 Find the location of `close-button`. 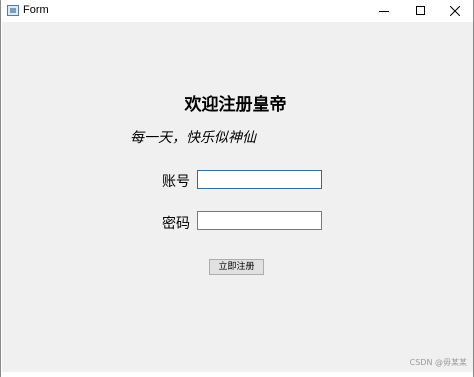

close-button is located at coordinates (455, 11).